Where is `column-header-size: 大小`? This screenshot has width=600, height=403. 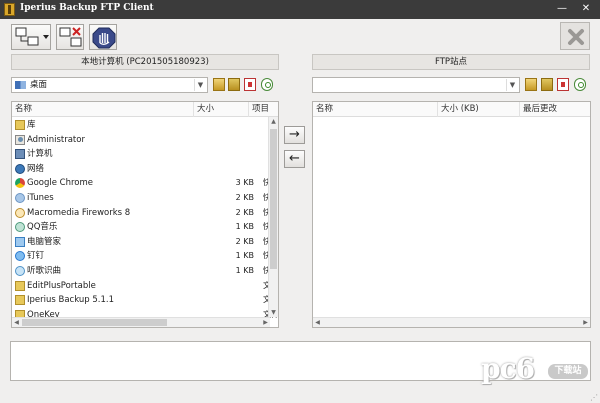
column-header-size: 大小 is located at coordinates (221, 109).